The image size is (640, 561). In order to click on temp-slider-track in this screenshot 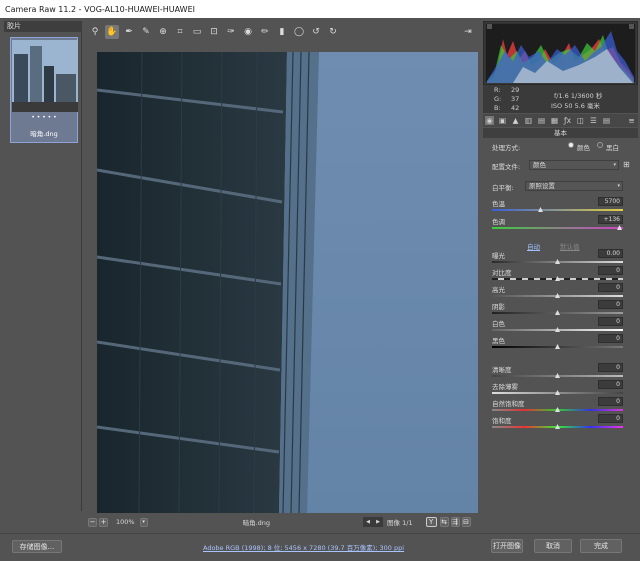, I will do `click(557, 210)`.